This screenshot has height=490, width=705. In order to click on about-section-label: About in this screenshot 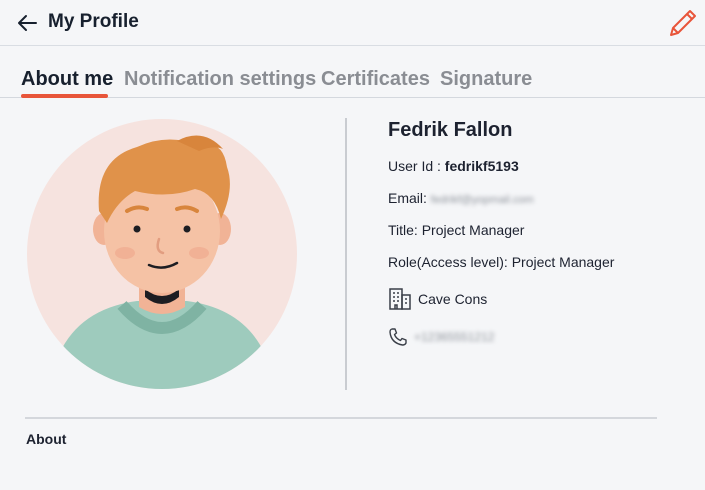, I will do `click(46, 439)`.